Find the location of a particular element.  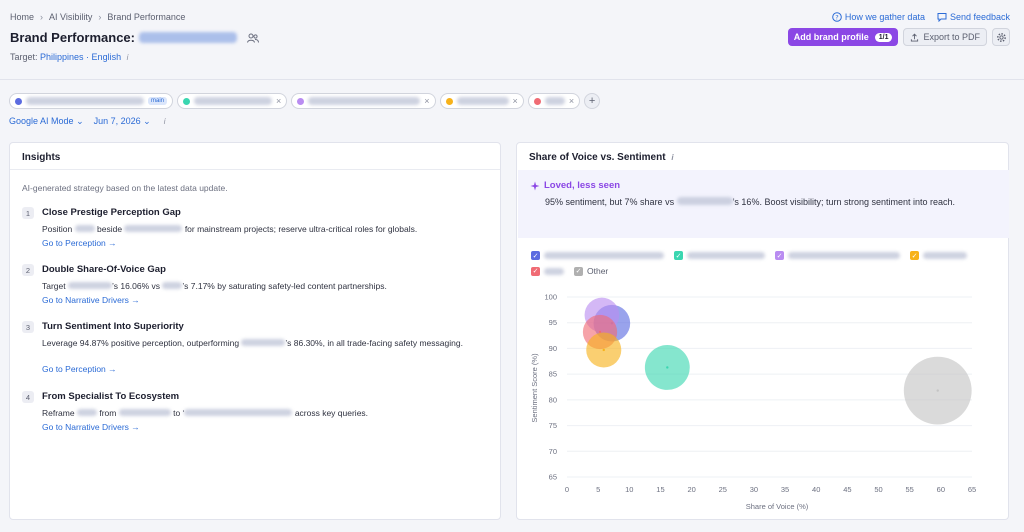

breadcrumb: Home › AI Visibility › Brand Performance is located at coordinates (97, 17).